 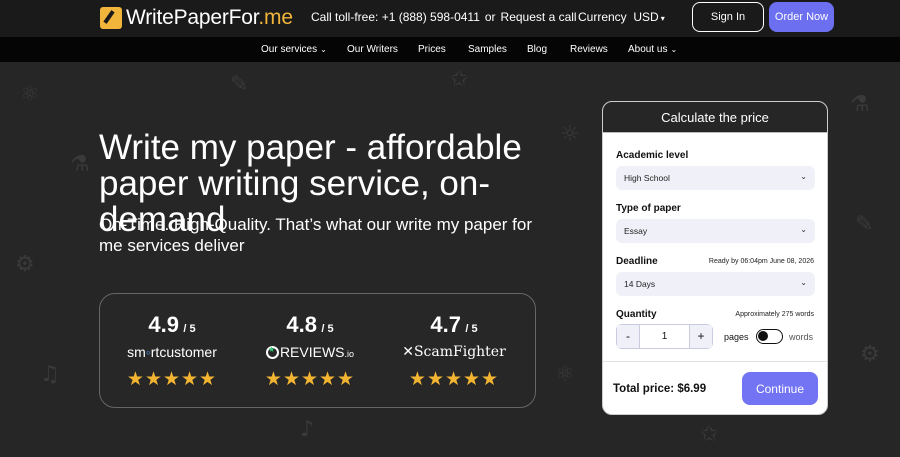 What do you see at coordinates (539, 17) in the screenshot?
I see `request-call-link: Request a call` at bounding box center [539, 17].